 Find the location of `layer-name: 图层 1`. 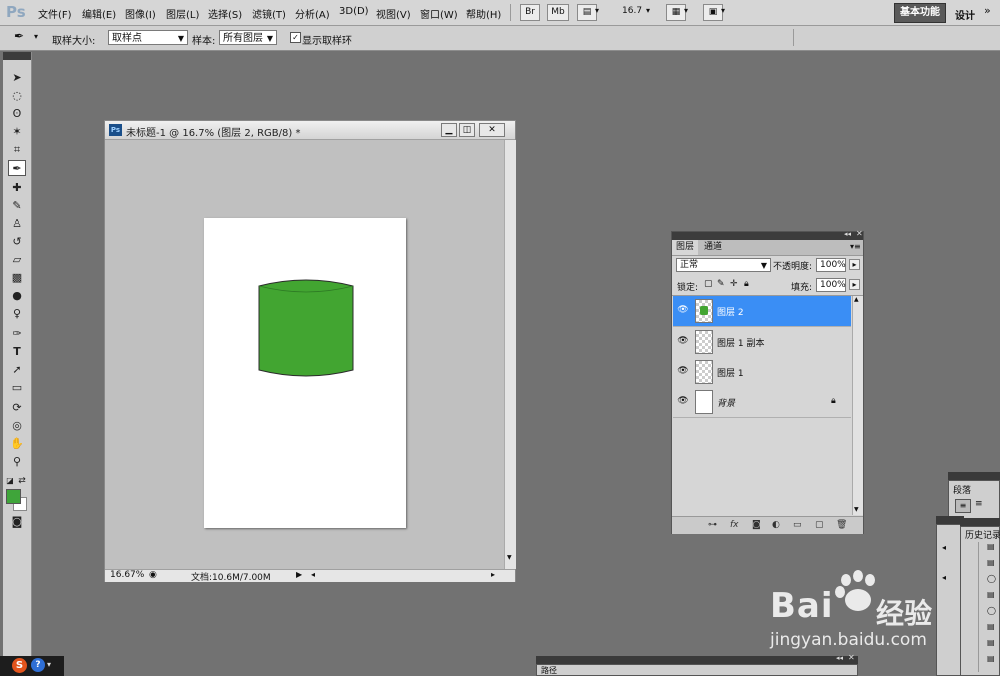

layer-name: 图层 1 is located at coordinates (730, 372).